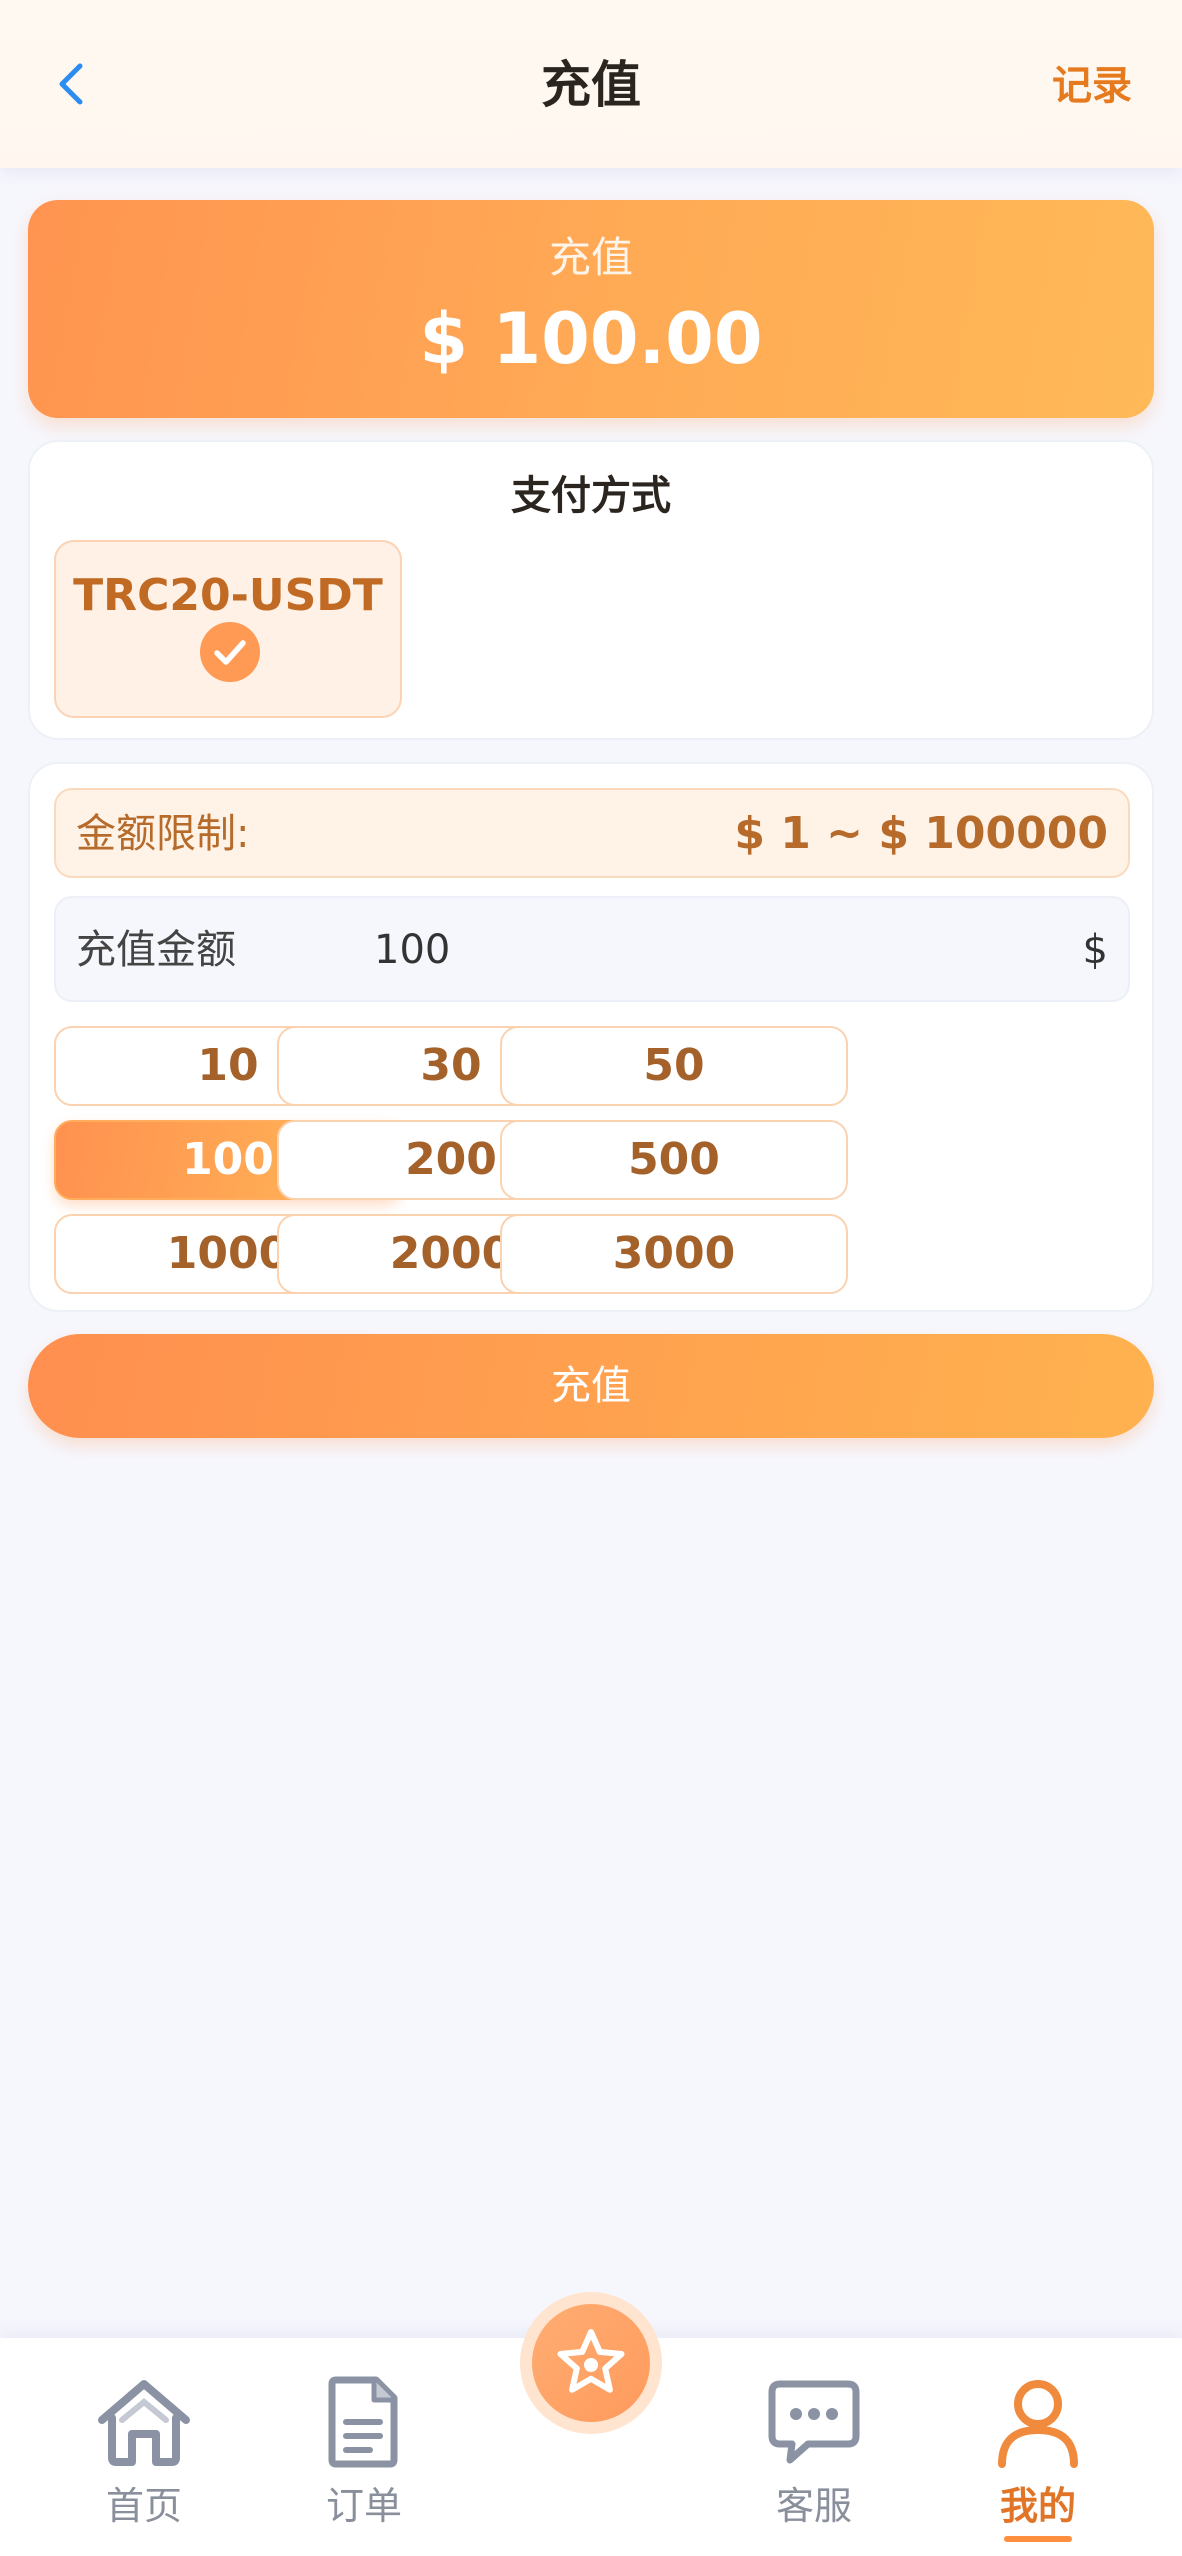 This screenshot has width=1182, height=2556. Describe the element at coordinates (921, 833) in the screenshot. I see `limit-value: $ 1 ~ $ 100000` at that location.